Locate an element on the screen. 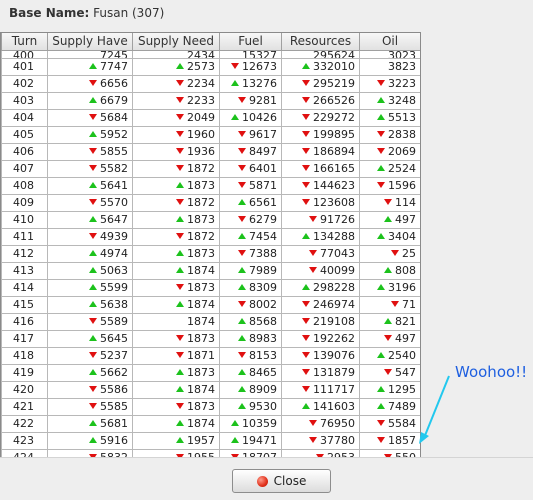 The image size is (533, 500). cell-value: 2573 is located at coordinates (201, 66).